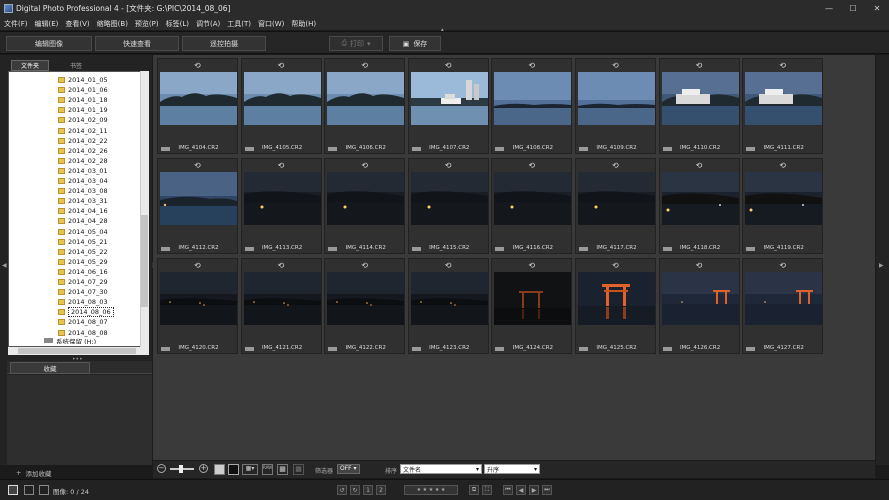  What do you see at coordinates (239, 24) in the screenshot?
I see `menu-tools: 工具(T)` at bounding box center [239, 24].